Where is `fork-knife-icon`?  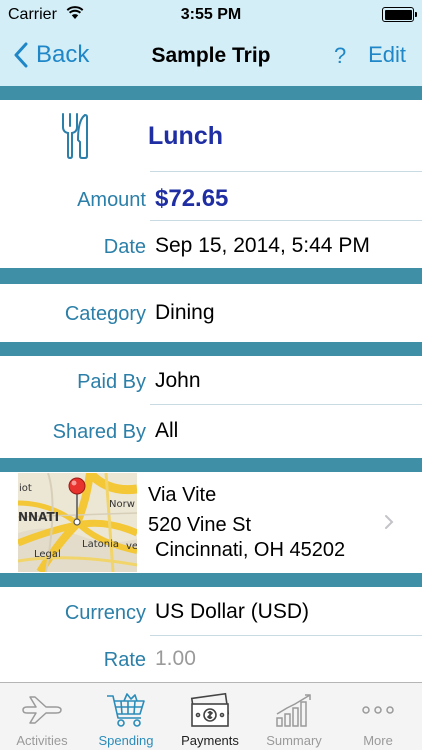
fork-knife-icon is located at coordinates (75, 136).